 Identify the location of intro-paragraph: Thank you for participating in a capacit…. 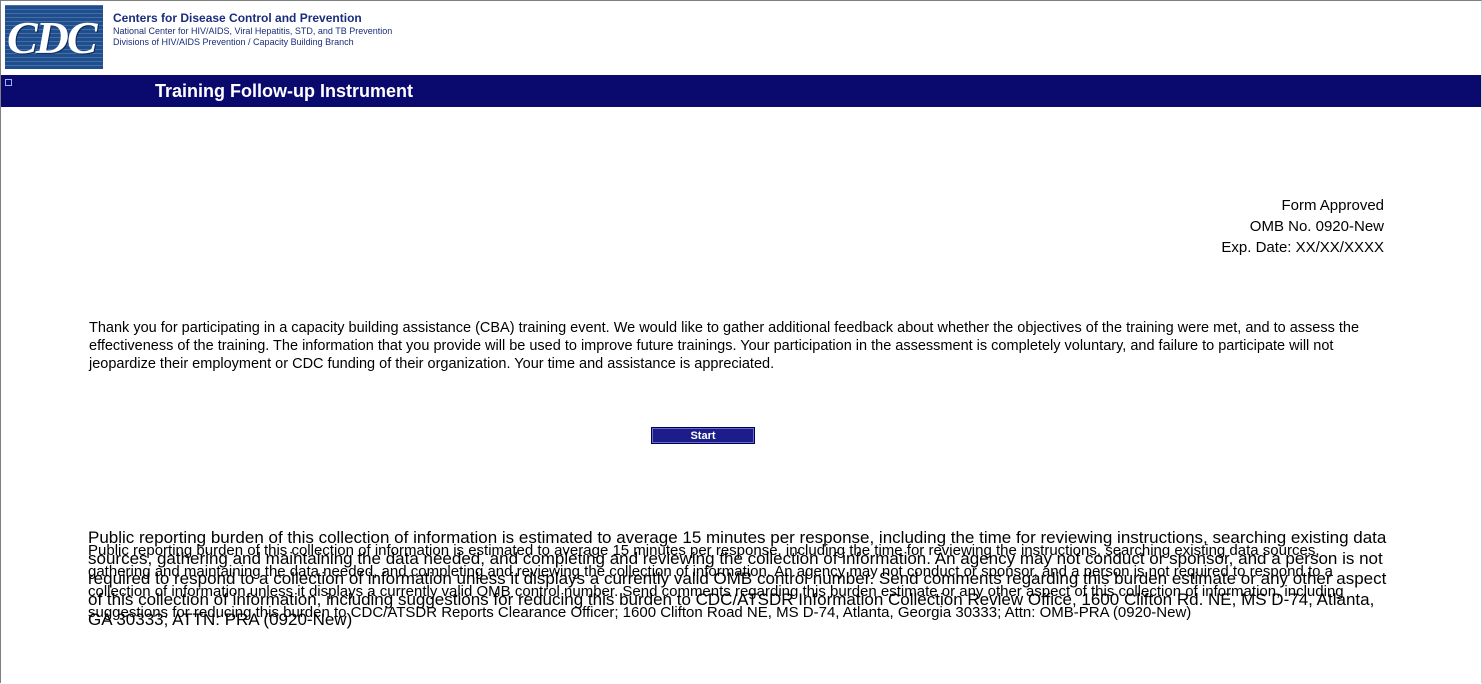
(724, 346).